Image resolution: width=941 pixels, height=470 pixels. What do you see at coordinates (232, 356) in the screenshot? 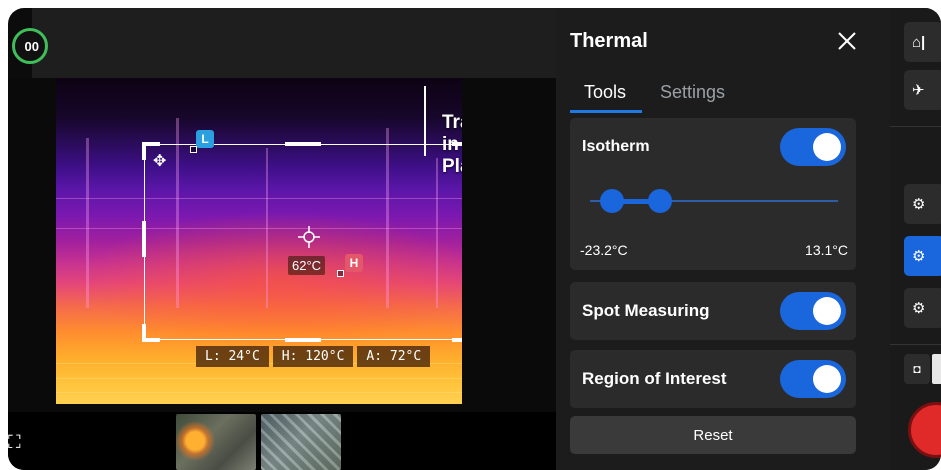
I see `low-temp-stat: L: 24°C` at bounding box center [232, 356].